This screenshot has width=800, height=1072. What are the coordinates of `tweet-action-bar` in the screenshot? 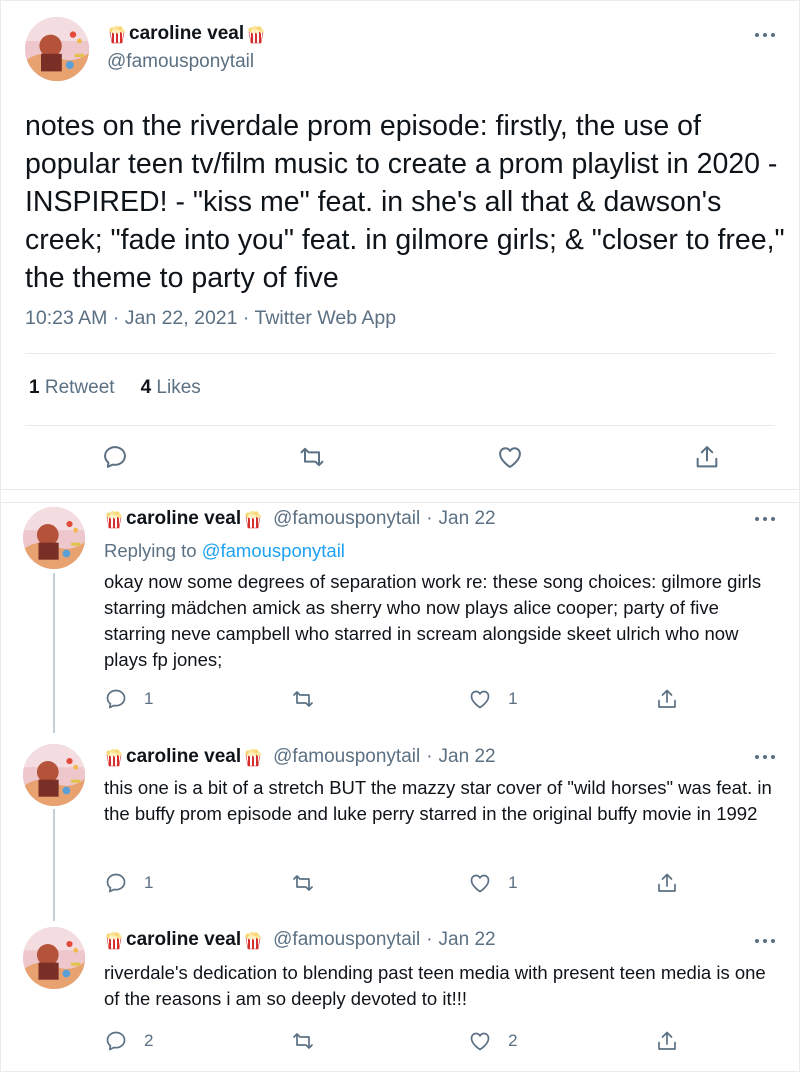 It's located at (411, 457).